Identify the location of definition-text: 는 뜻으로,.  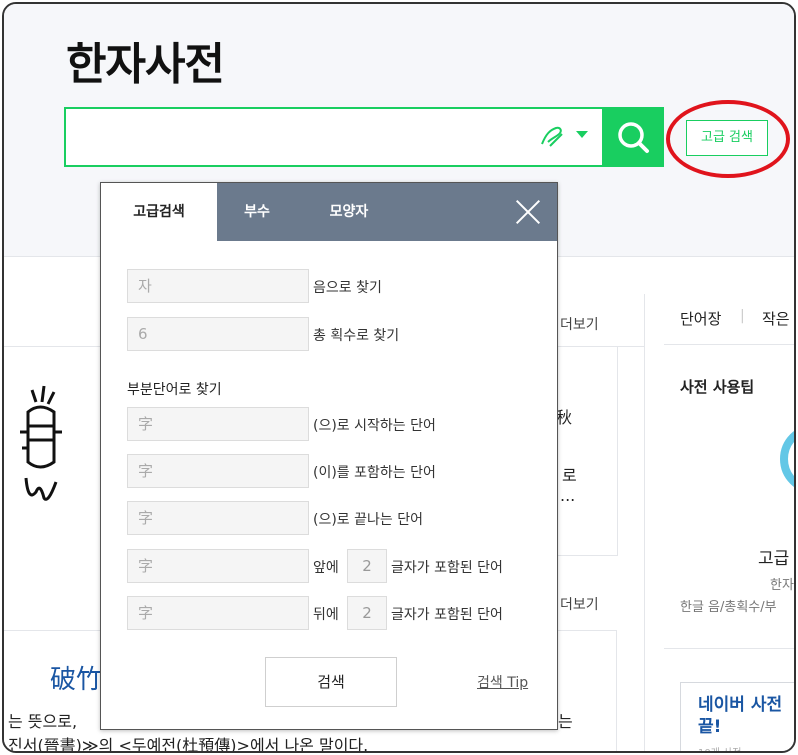
(43, 721).